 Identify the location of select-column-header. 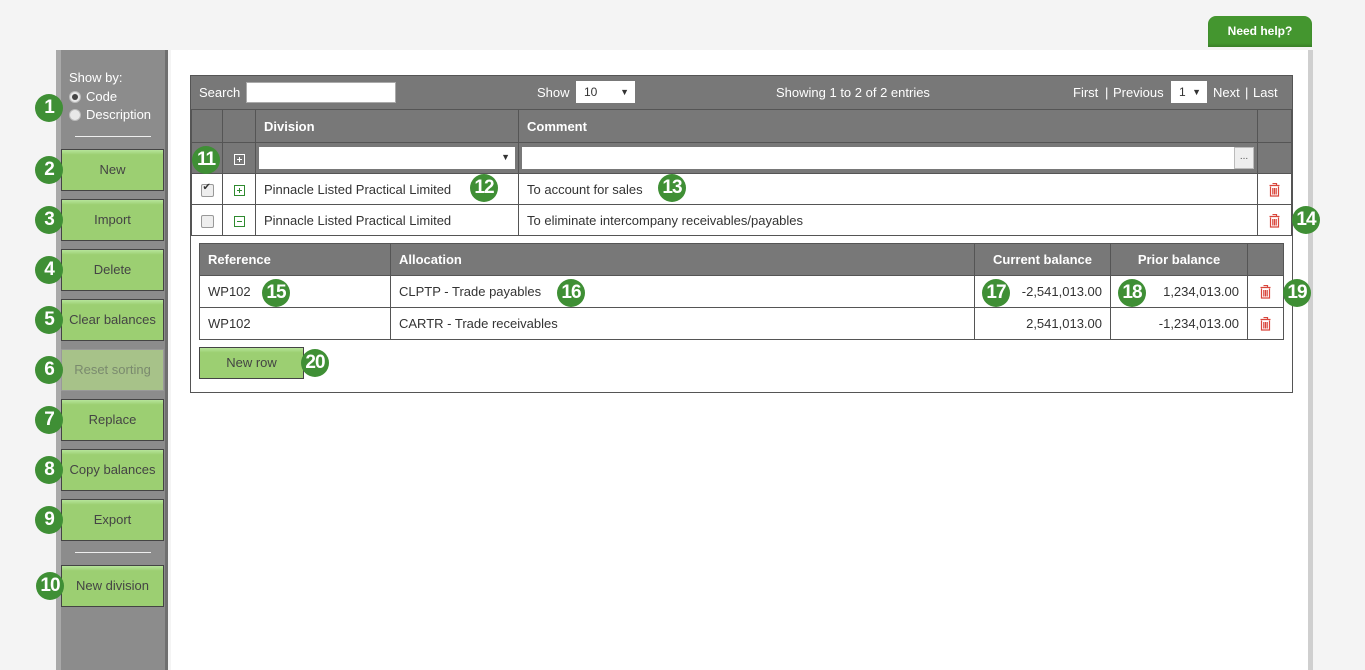
(207, 126).